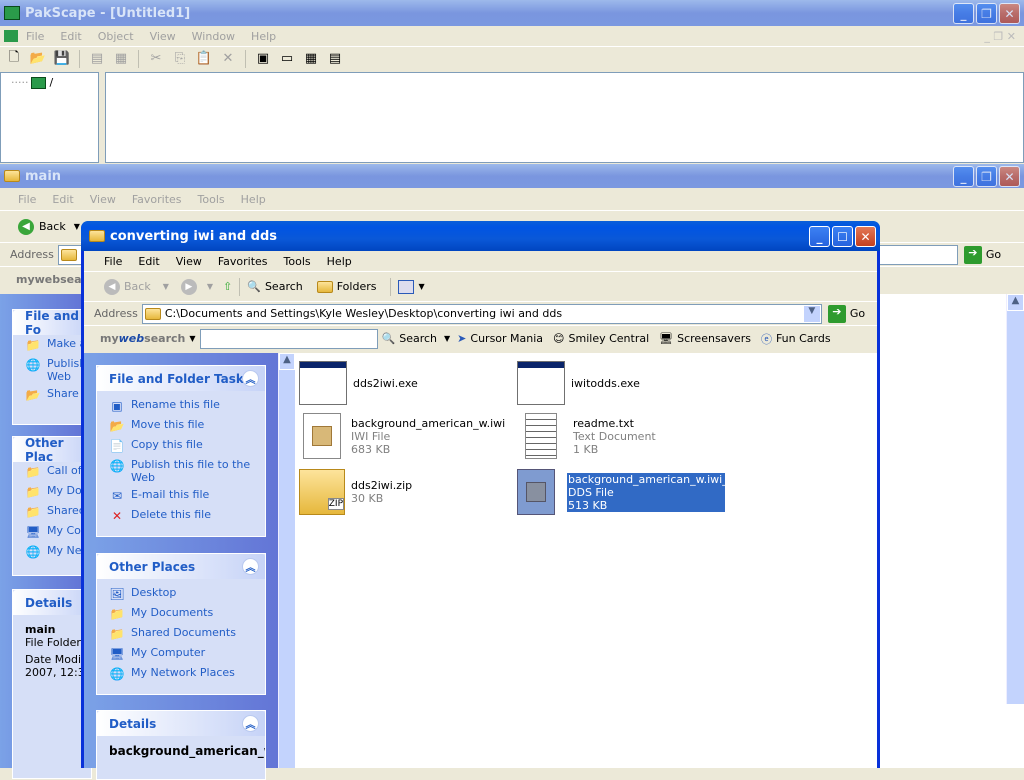 This screenshot has width=1024, height=780. Describe the element at coordinates (355, 492) in the screenshot. I see `file-item: ZIP dds2iwi.zip 30 KB` at that location.